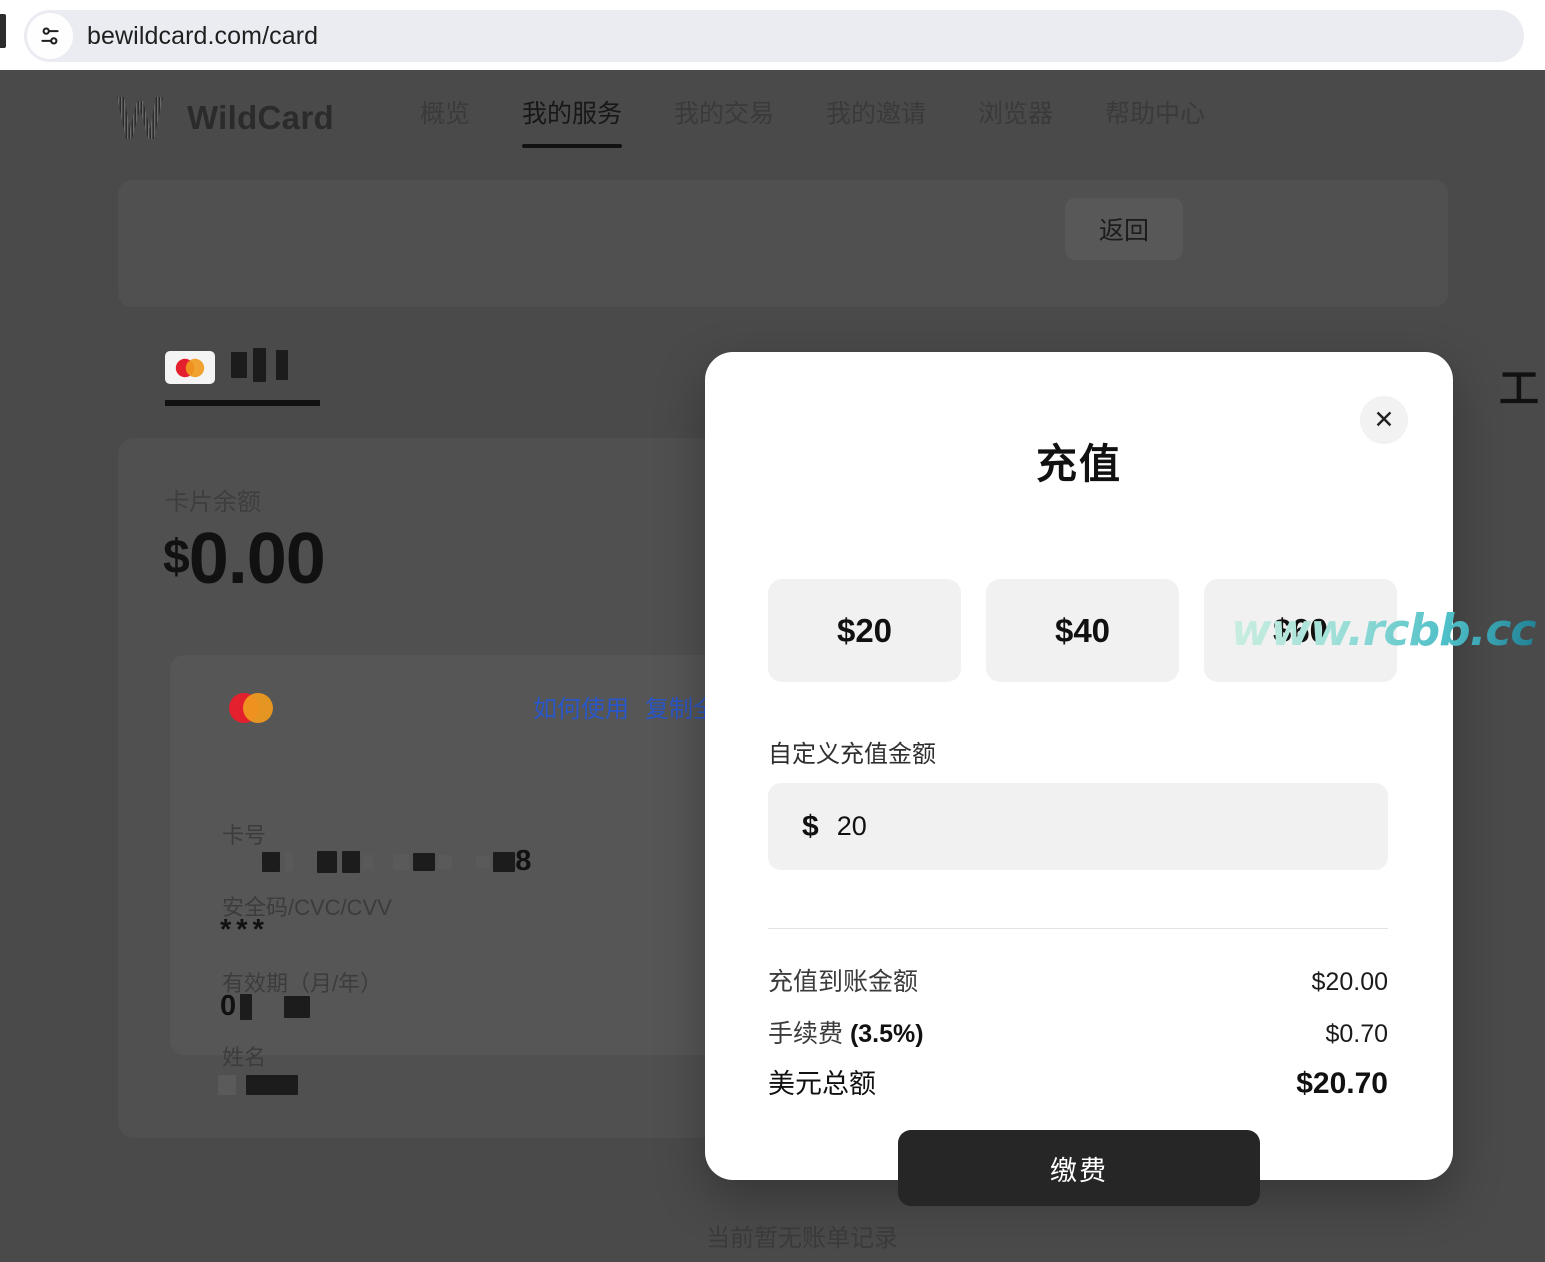  What do you see at coordinates (1349, 982) in the screenshot?
I see `credited-amount: $20.00` at bounding box center [1349, 982].